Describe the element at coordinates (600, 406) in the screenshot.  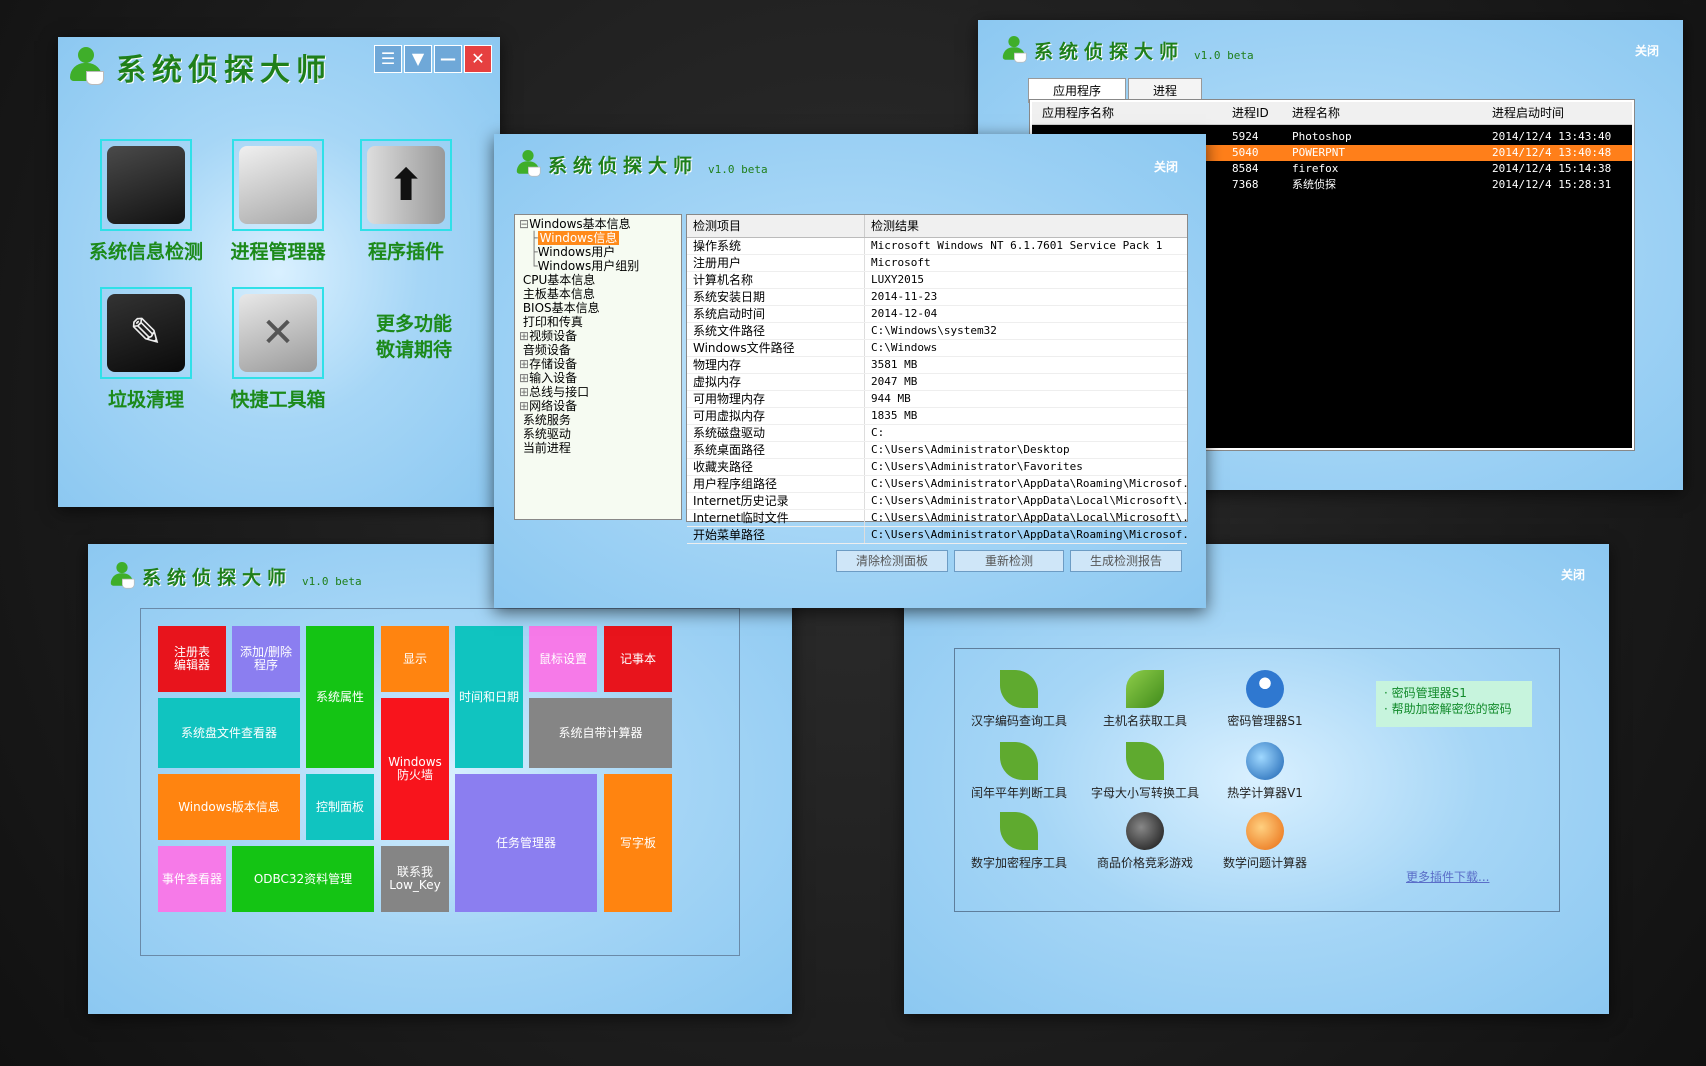
I see `tree-item: ⊞网络设备` at that location.